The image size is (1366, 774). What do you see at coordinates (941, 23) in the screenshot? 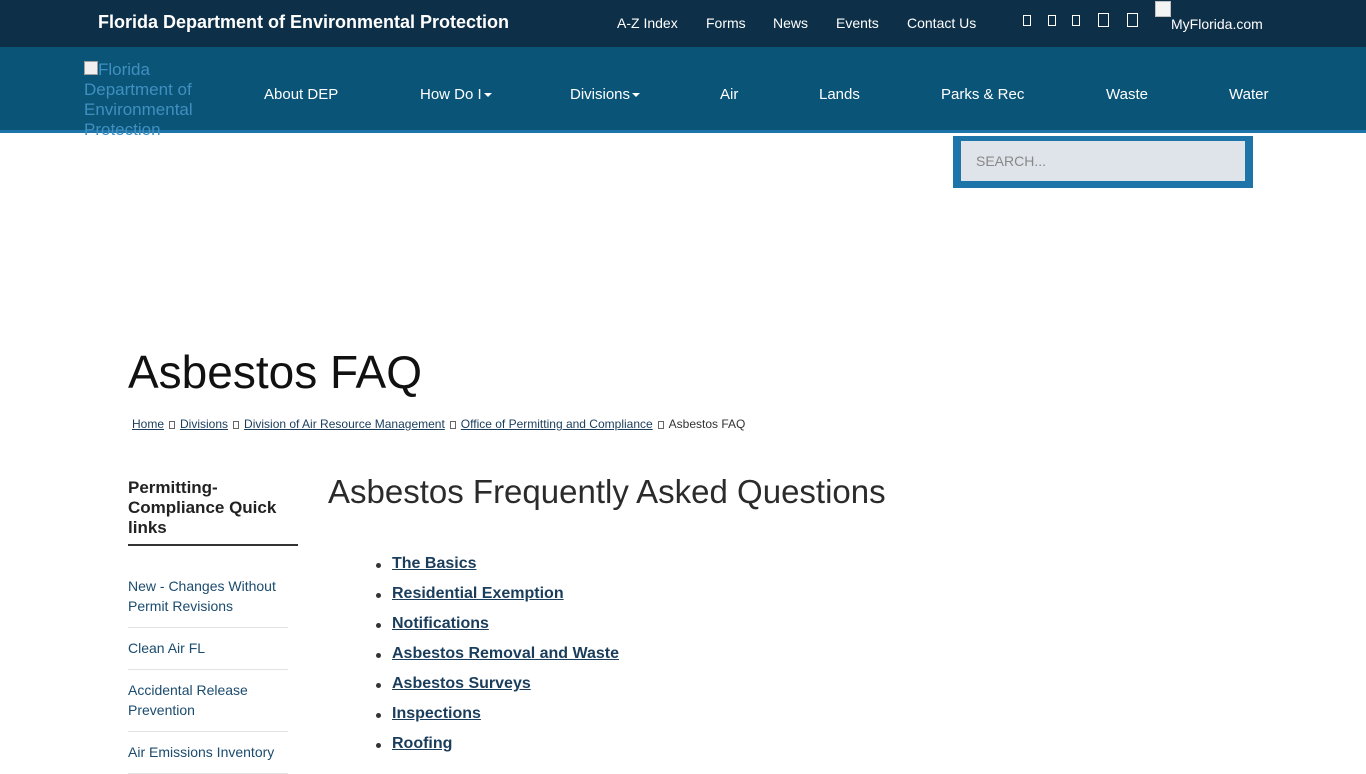
I see `contact-us-link: Contact Us` at bounding box center [941, 23].